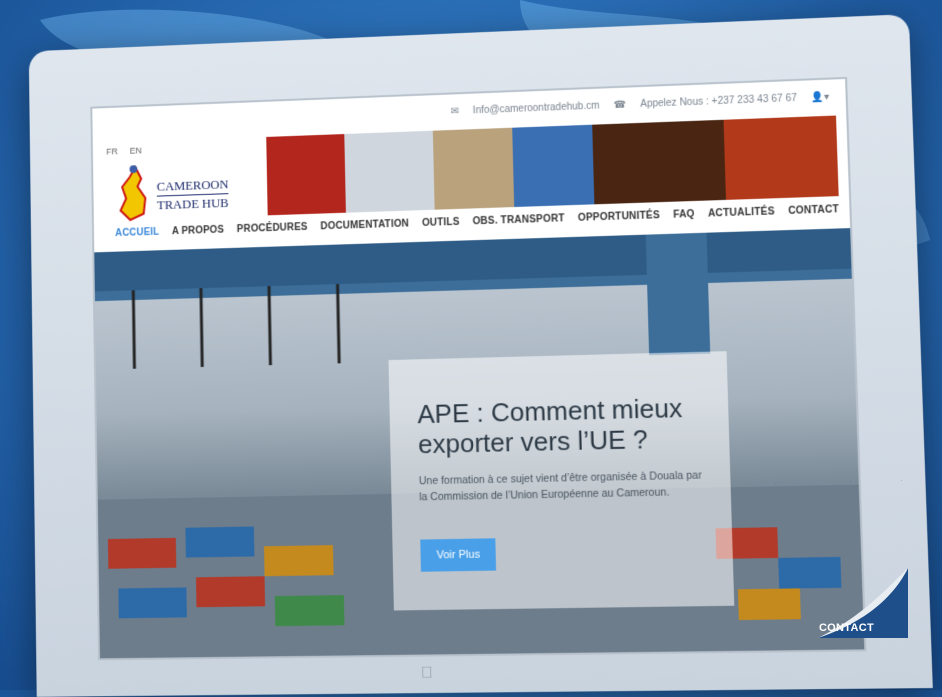 The image size is (942, 697). I want to click on sacks-truck-image, so click(473, 168).